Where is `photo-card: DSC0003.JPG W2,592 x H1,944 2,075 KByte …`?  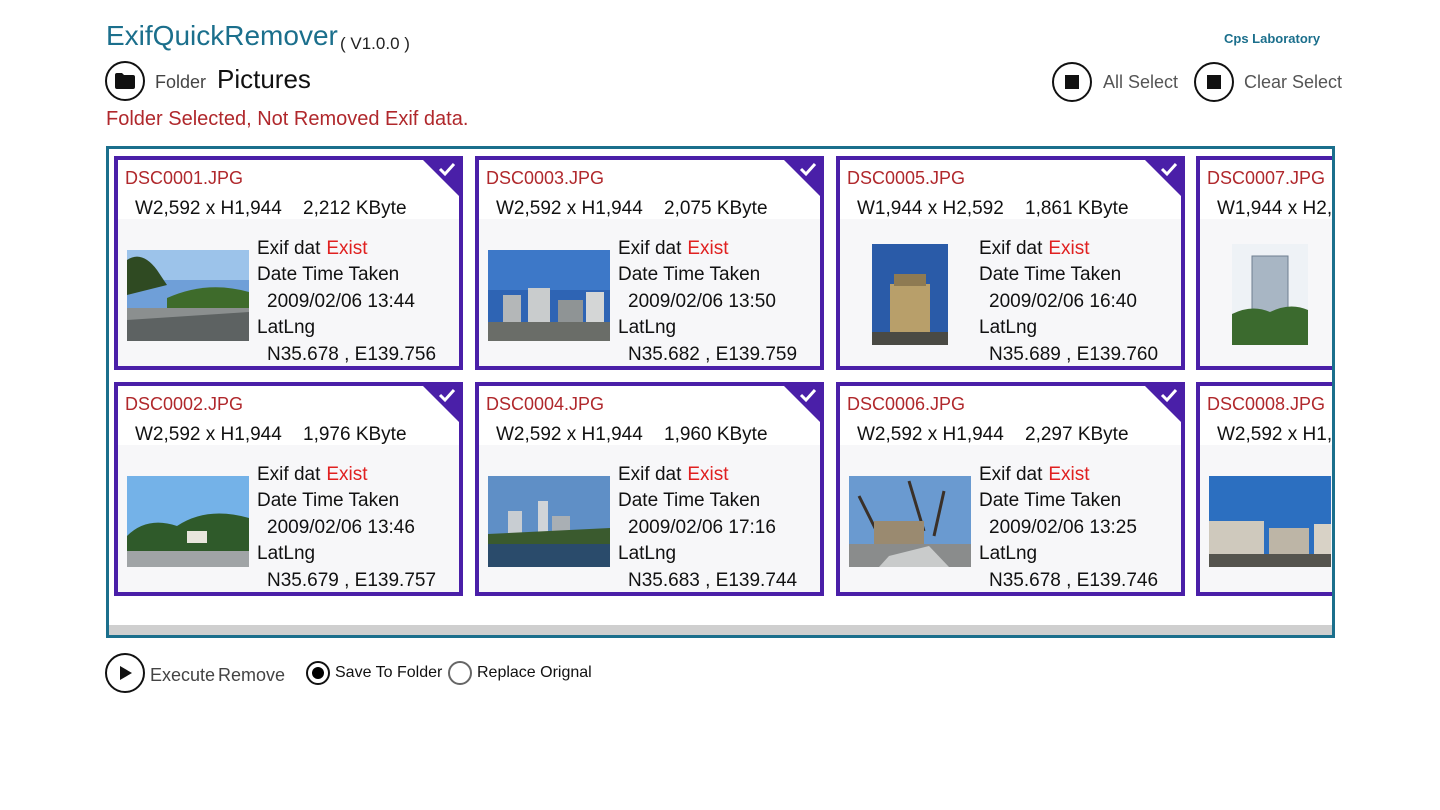
photo-card: DSC0003.JPG W2,592 x H1,944 2,075 KByte … is located at coordinates (649, 263).